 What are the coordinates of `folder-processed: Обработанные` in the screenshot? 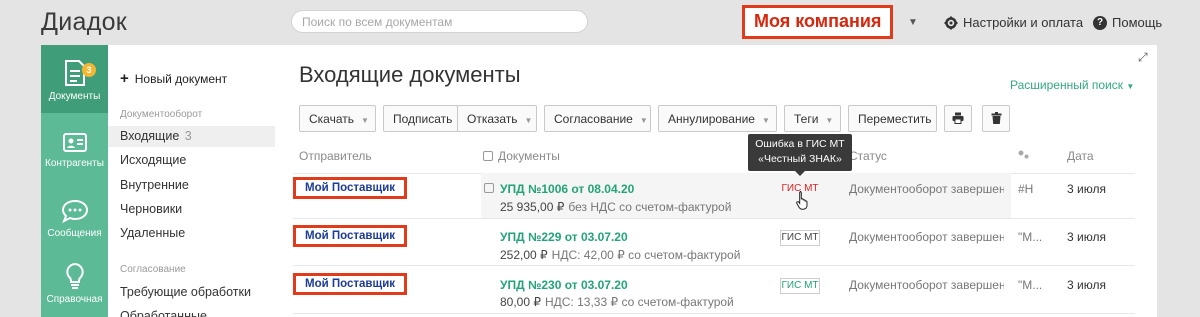 It's located at (163, 313).